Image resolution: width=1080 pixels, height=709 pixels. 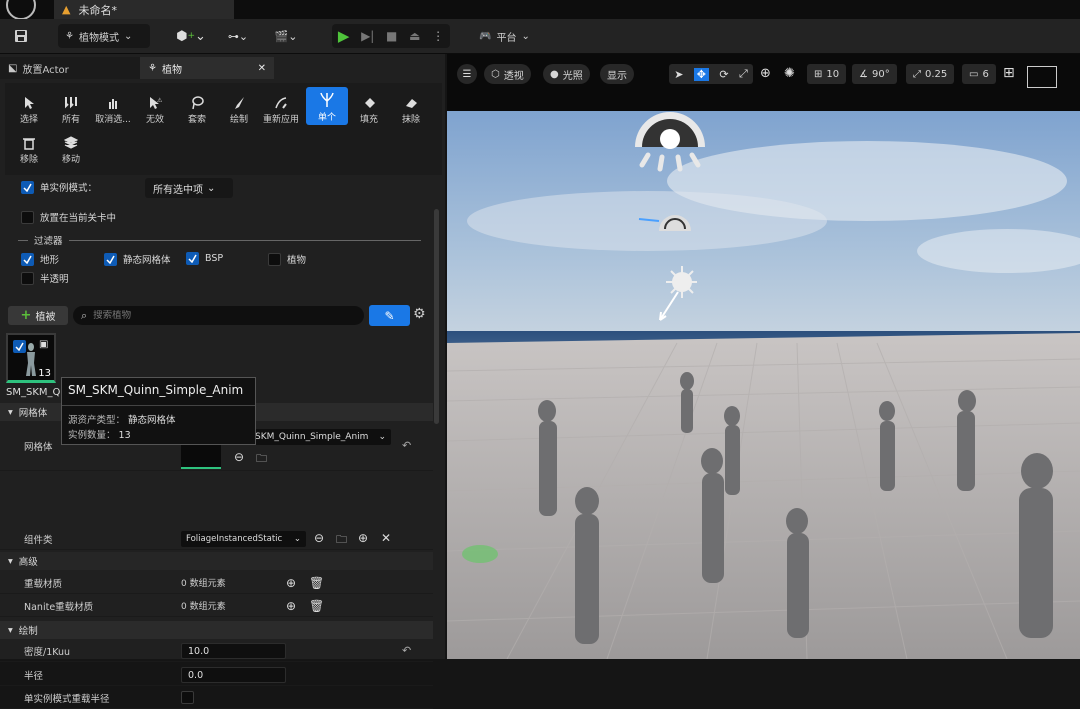 What do you see at coordinates (31, 358) in the screenshot?
I see `foliage-asset-tile: ▣ 13` at bounding box center [31, 358].